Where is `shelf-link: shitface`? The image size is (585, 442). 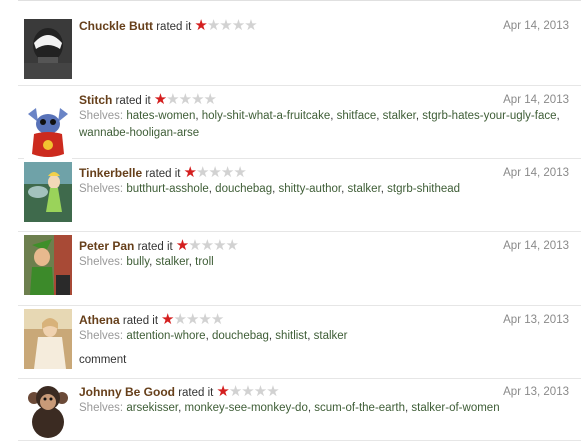
shelf-link: shitface is located at coordinates (357, 116).